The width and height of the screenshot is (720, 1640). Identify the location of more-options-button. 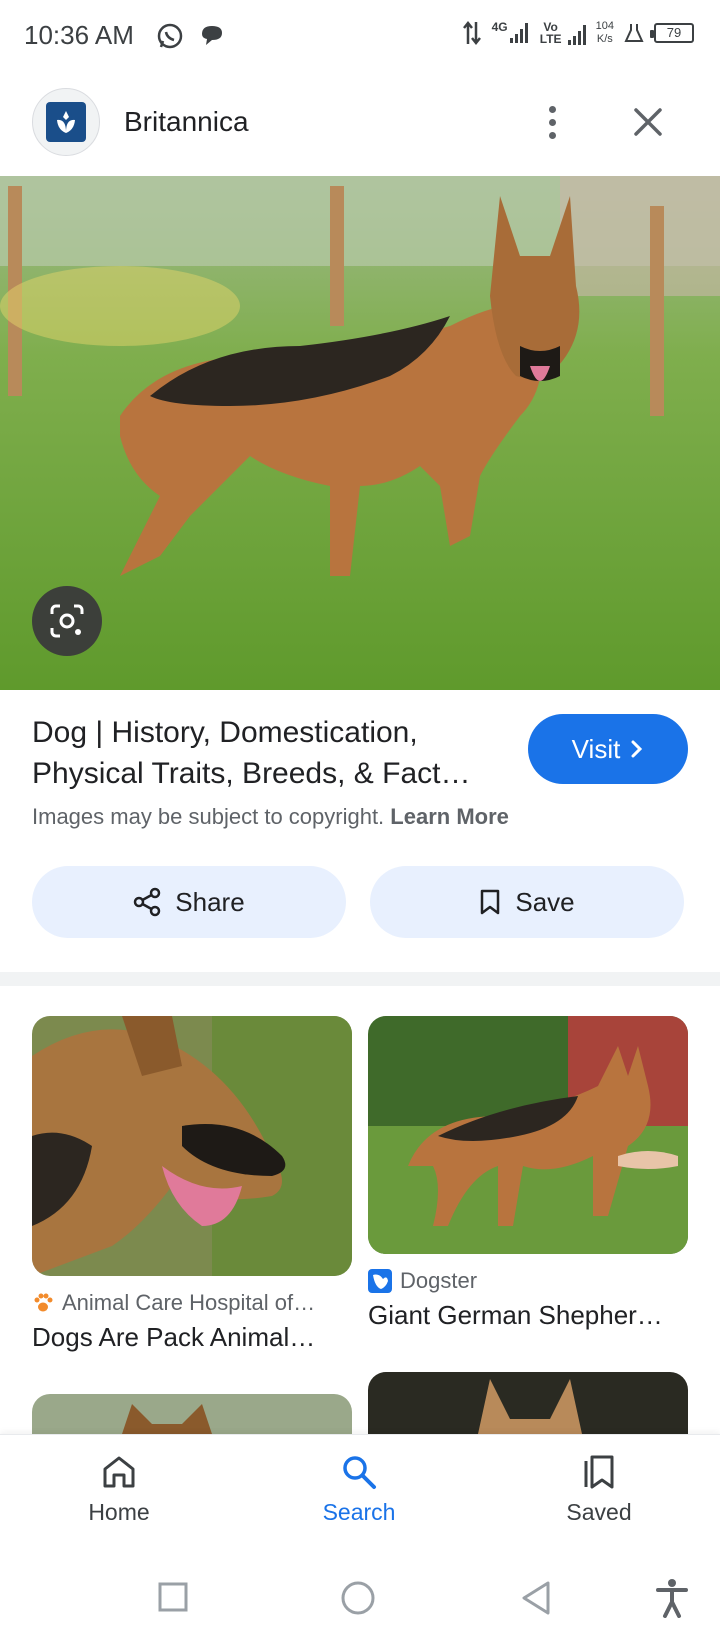
(552, 122).